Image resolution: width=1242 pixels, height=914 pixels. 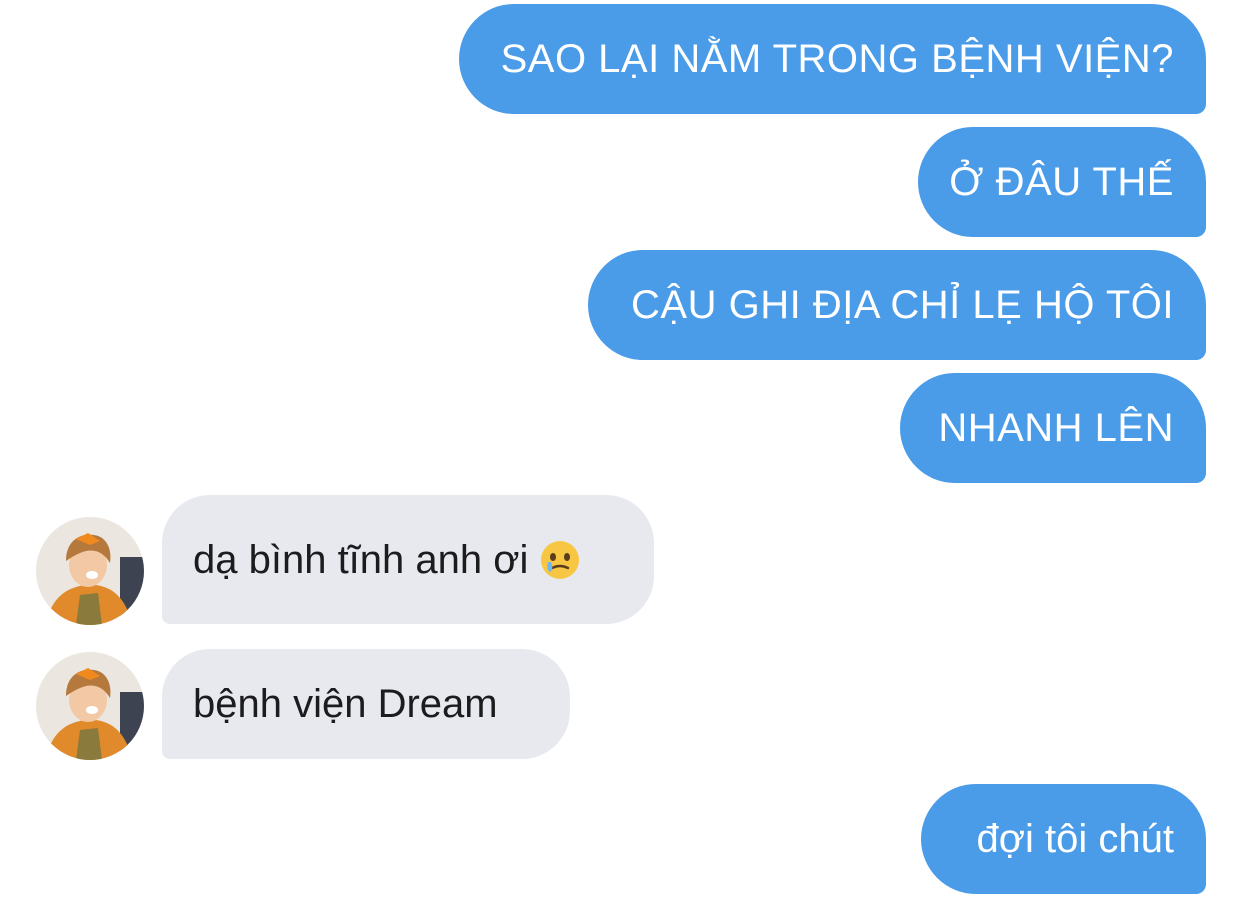 I want to click on outgoing-message-bubble: CẬU GHI ĐỊA CHỈ LẸ HỘ TÔI, so click(x=897, y=305).